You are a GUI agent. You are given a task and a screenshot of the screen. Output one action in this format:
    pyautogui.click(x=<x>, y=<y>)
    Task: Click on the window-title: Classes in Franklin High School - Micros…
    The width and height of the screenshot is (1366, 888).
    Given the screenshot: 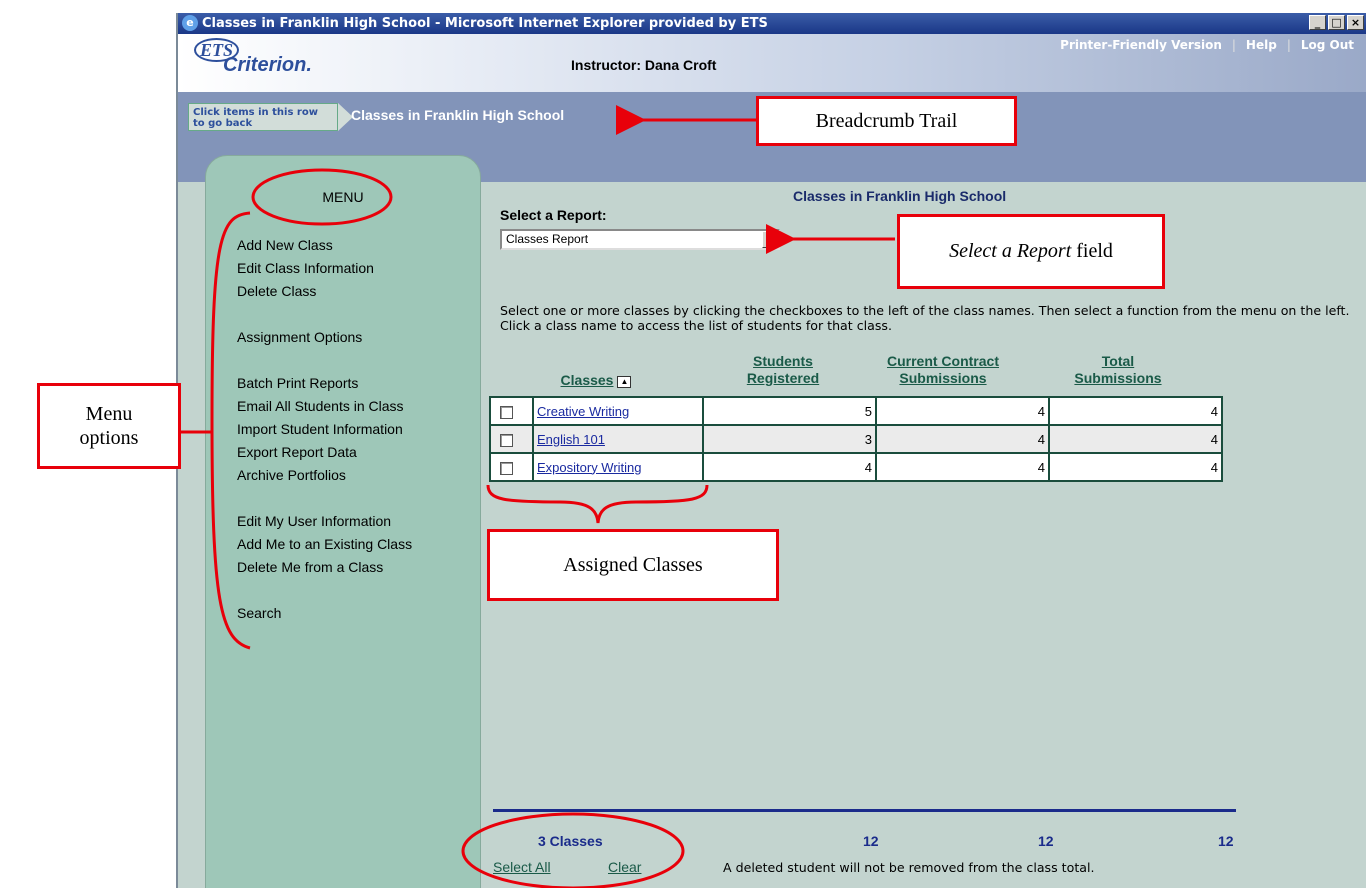 What is the action you would take?
    pyautogui.click(x=485, y=23)
    